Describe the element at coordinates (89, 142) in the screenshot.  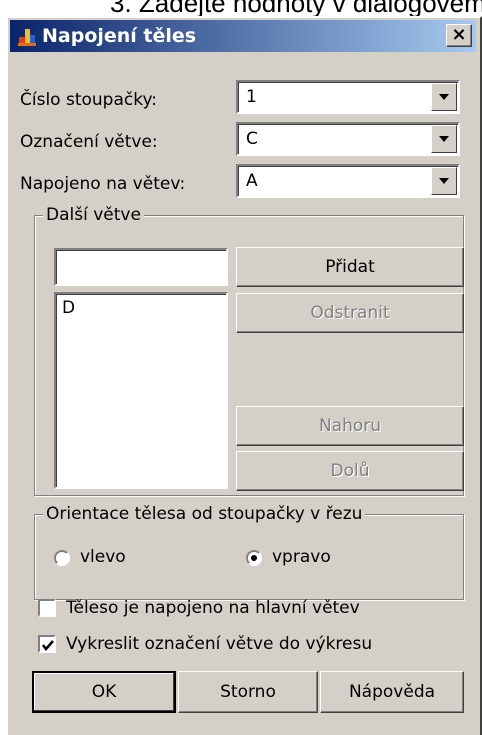
I see `branch-label-label: Označení větve:` at that location.